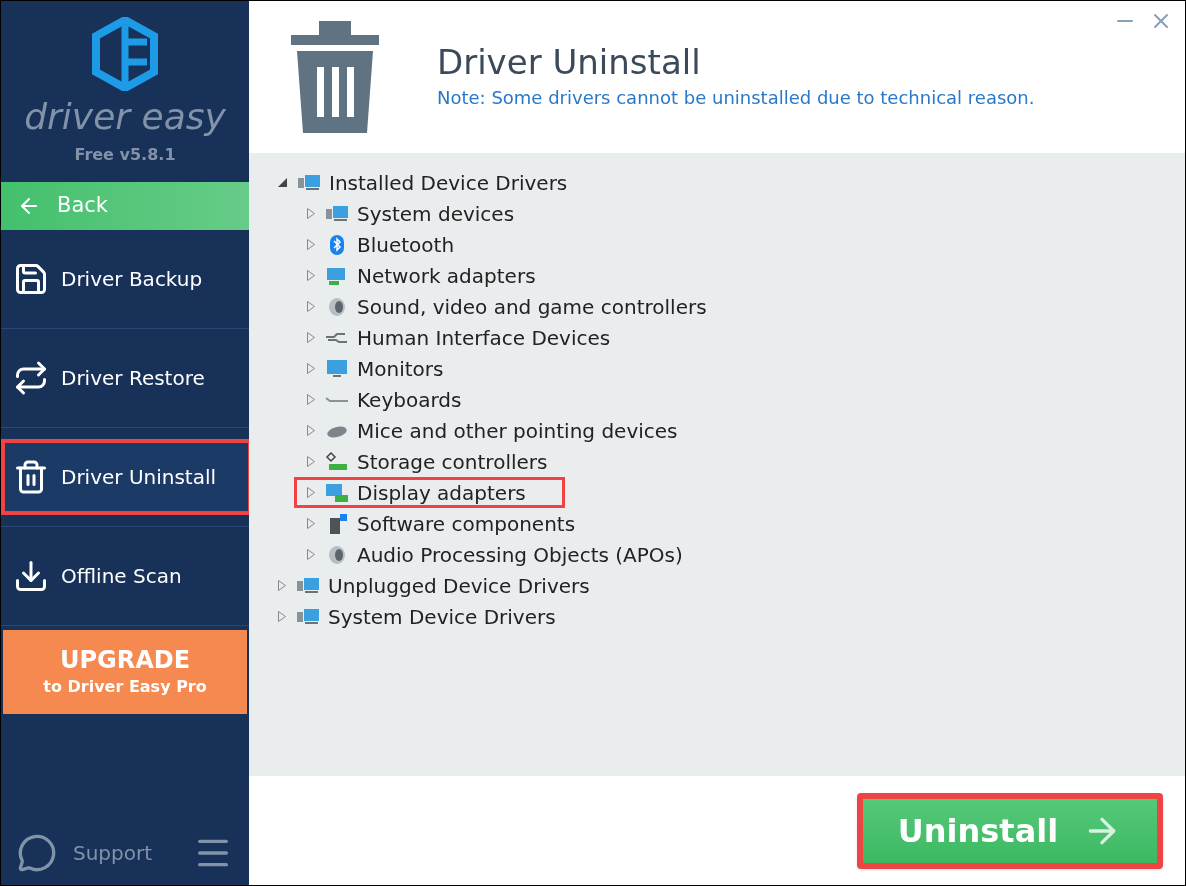 The height and width of the screenshot is (886, 1186). What do you see at coordinates (459, 586) in the screenshot?
I see `tree-label: Unplugged Device Drivers` at bounding box center [459, 586].